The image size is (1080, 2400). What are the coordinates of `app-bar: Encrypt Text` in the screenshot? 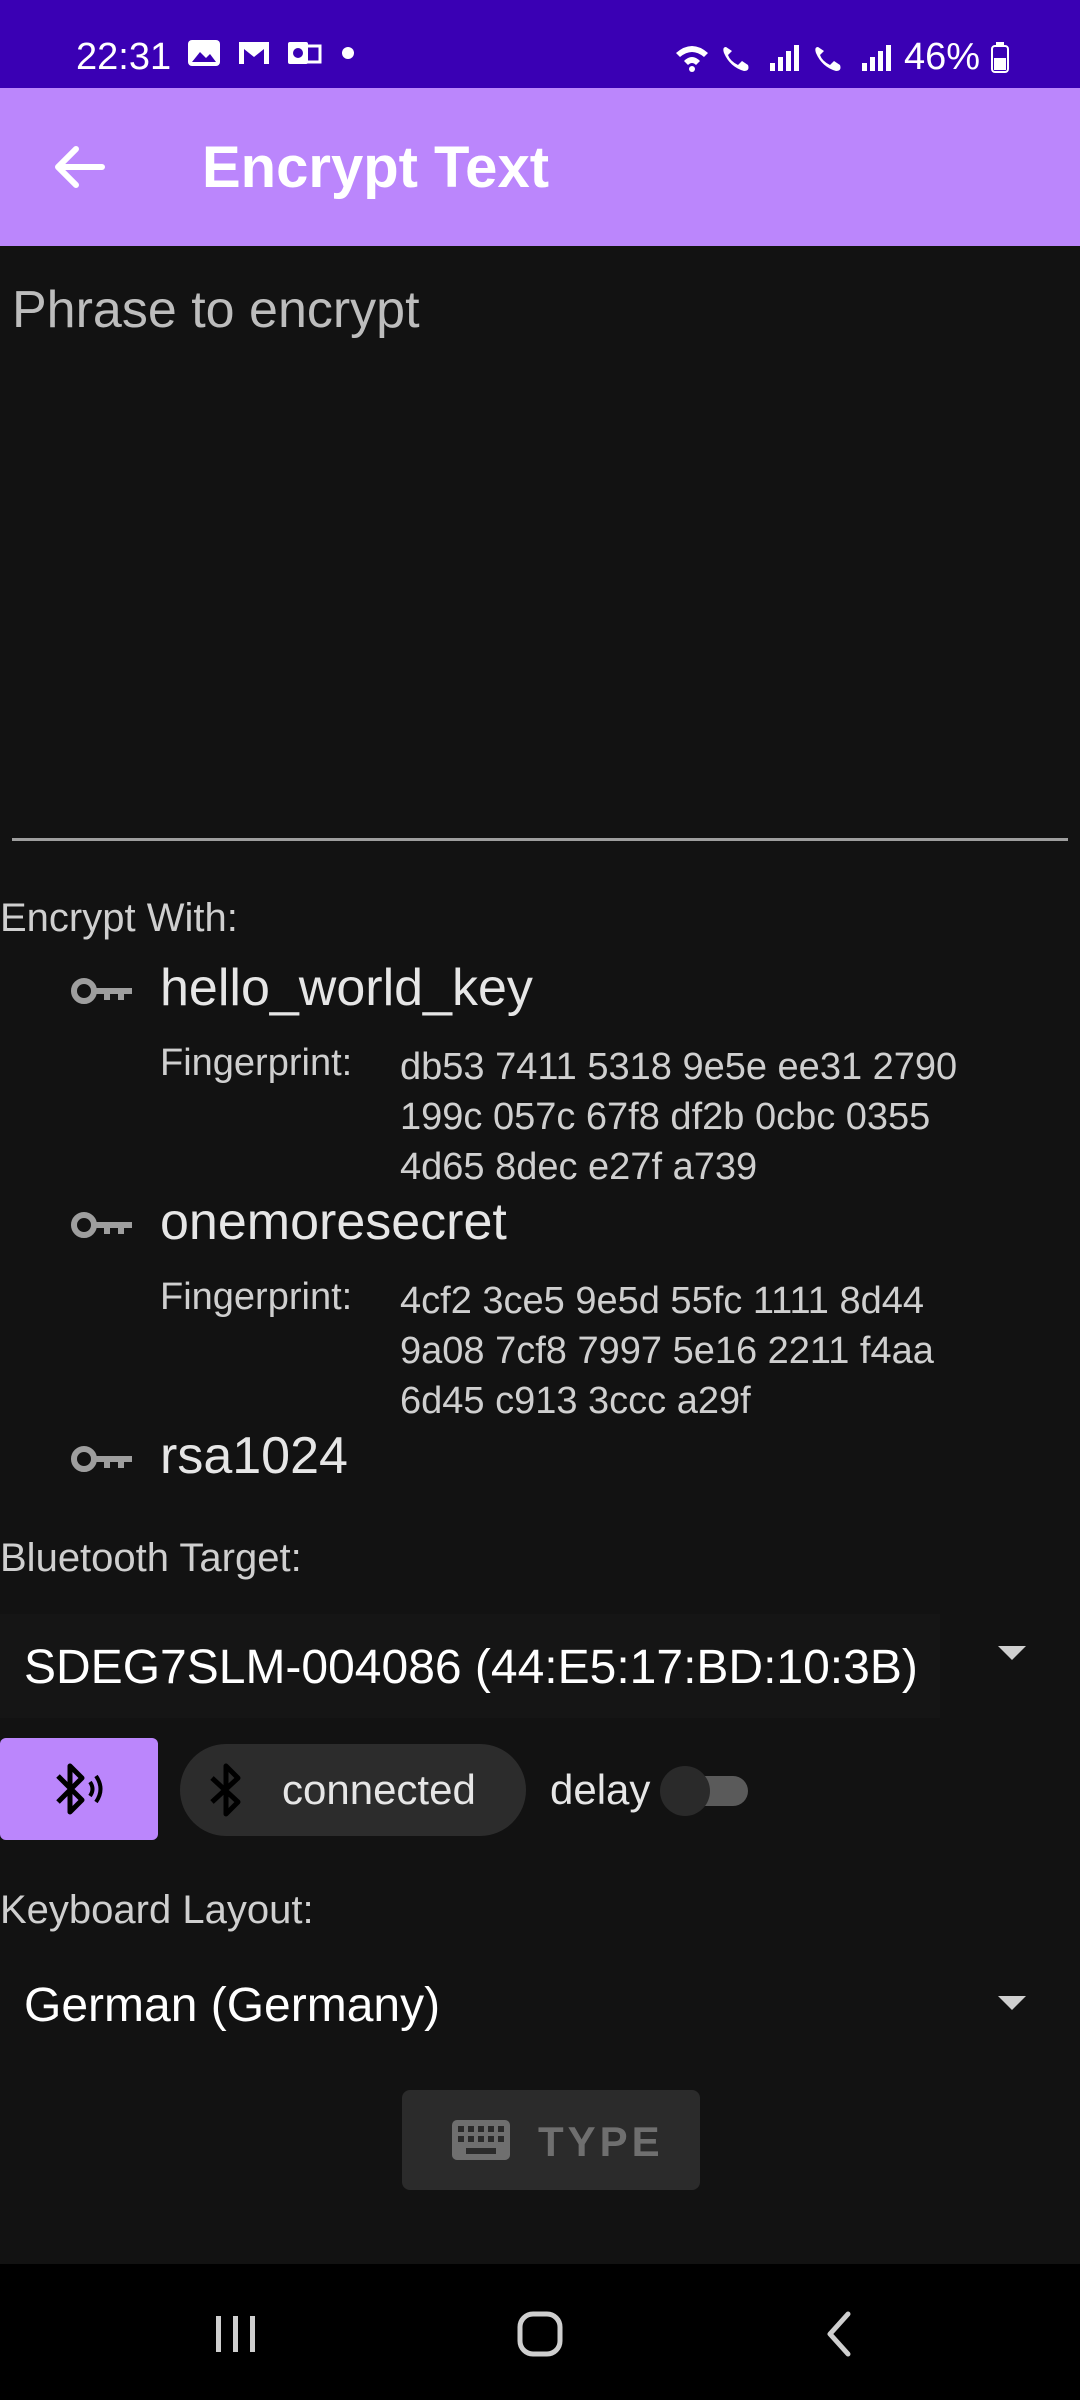 It's located at (540, 167).